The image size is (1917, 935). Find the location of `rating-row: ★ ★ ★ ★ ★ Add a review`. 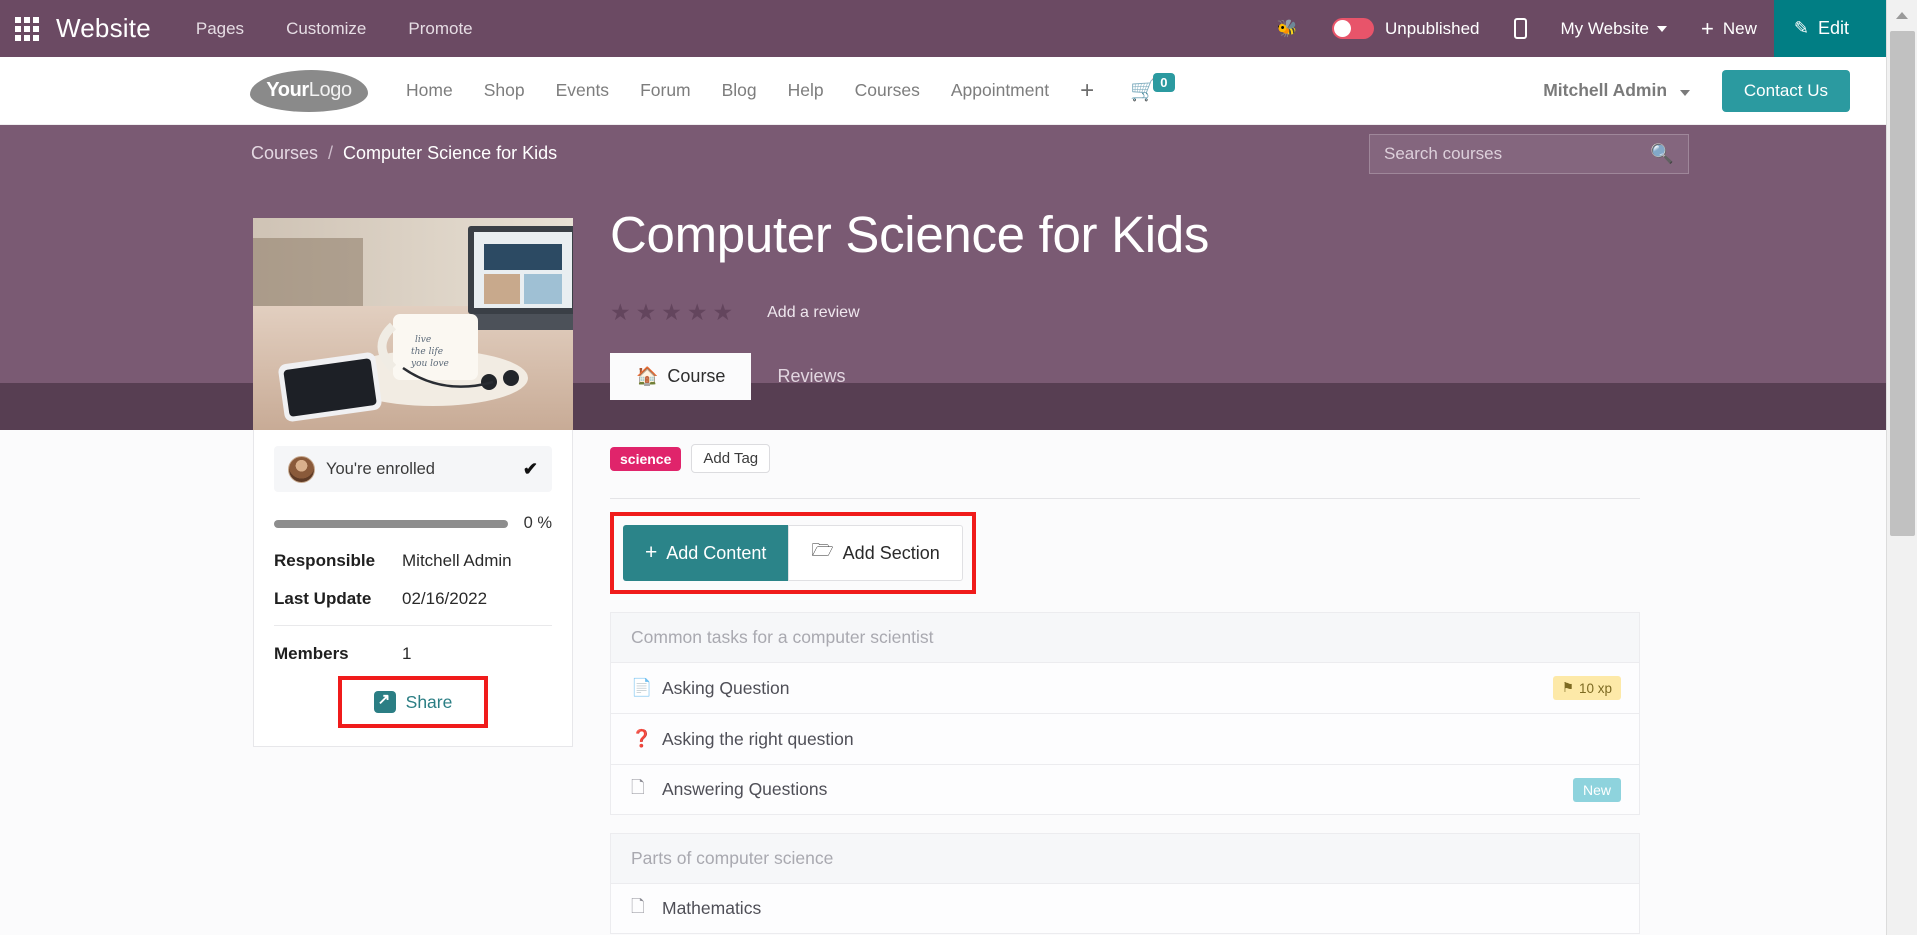

rating-row: ★ ★ ★ ★ ★ Add a review is located at coordinates (1125, 312).